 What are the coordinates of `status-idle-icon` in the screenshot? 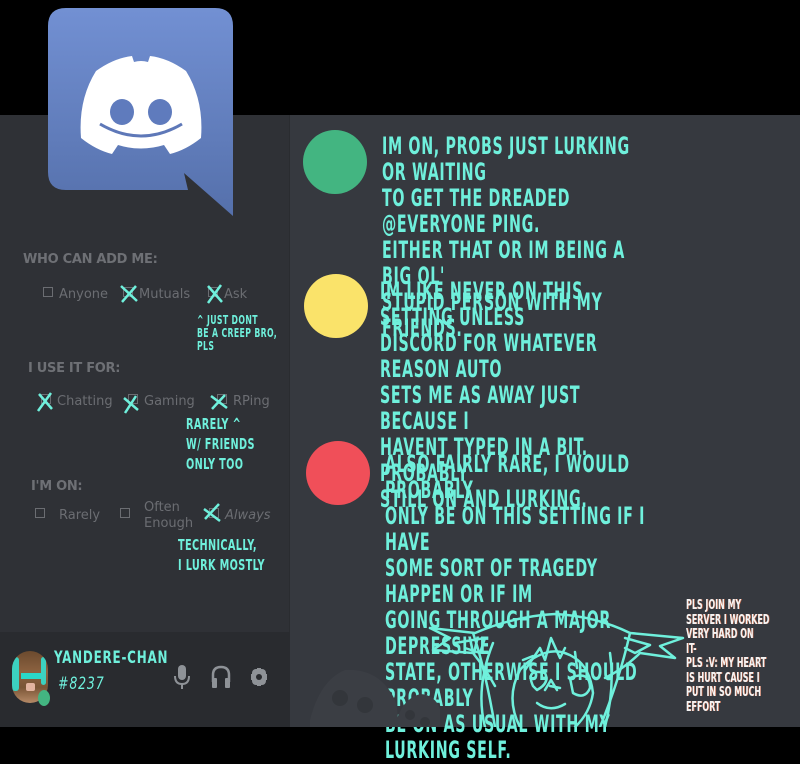 It's located at (336, 306).